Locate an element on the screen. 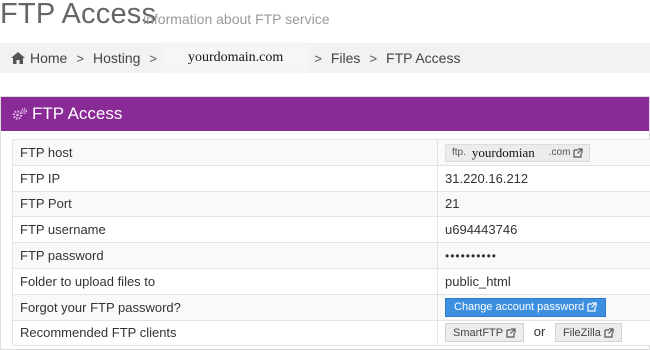  ftp-host-domain: yourdomian is located at coordinates (503, 152).